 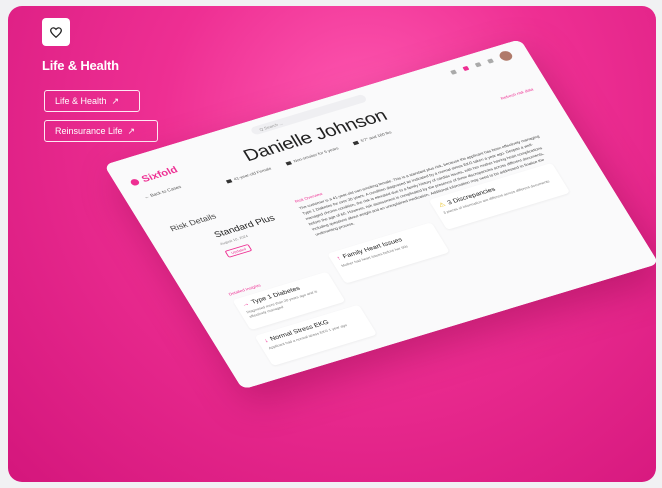 I want to click on avatar, so click(x=506, y=56).